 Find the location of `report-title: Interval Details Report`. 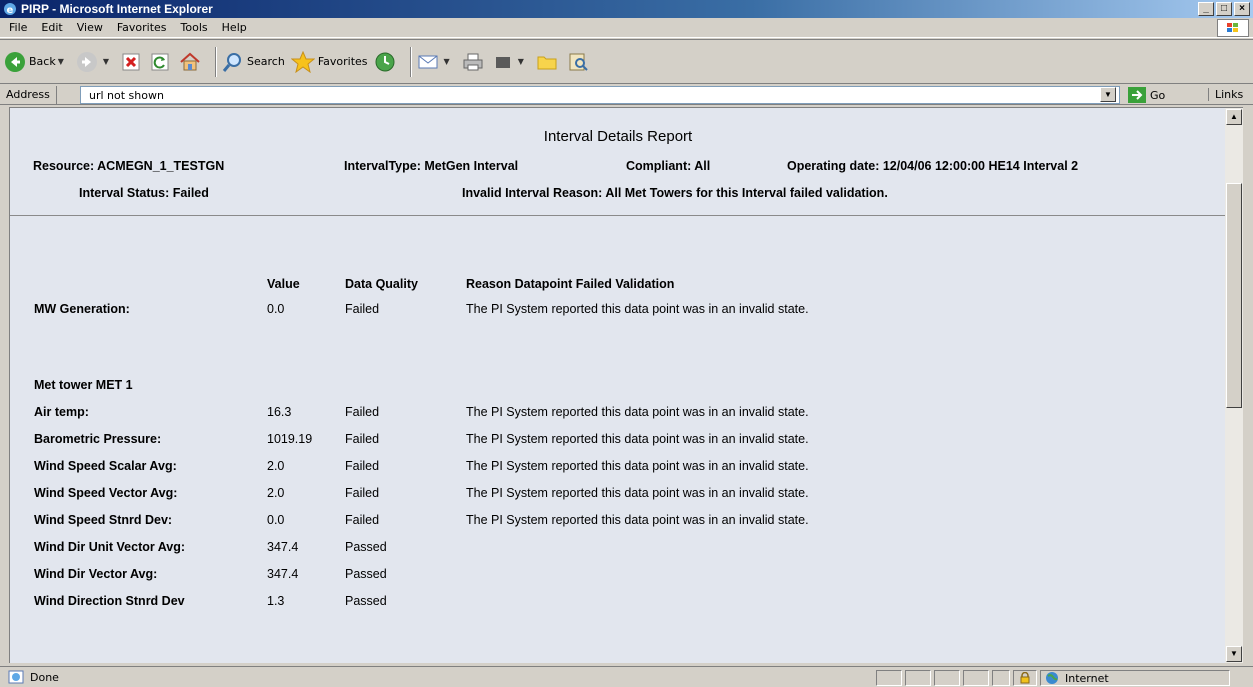

report-title: Interval Details Report is located at coordinates (618, 136).